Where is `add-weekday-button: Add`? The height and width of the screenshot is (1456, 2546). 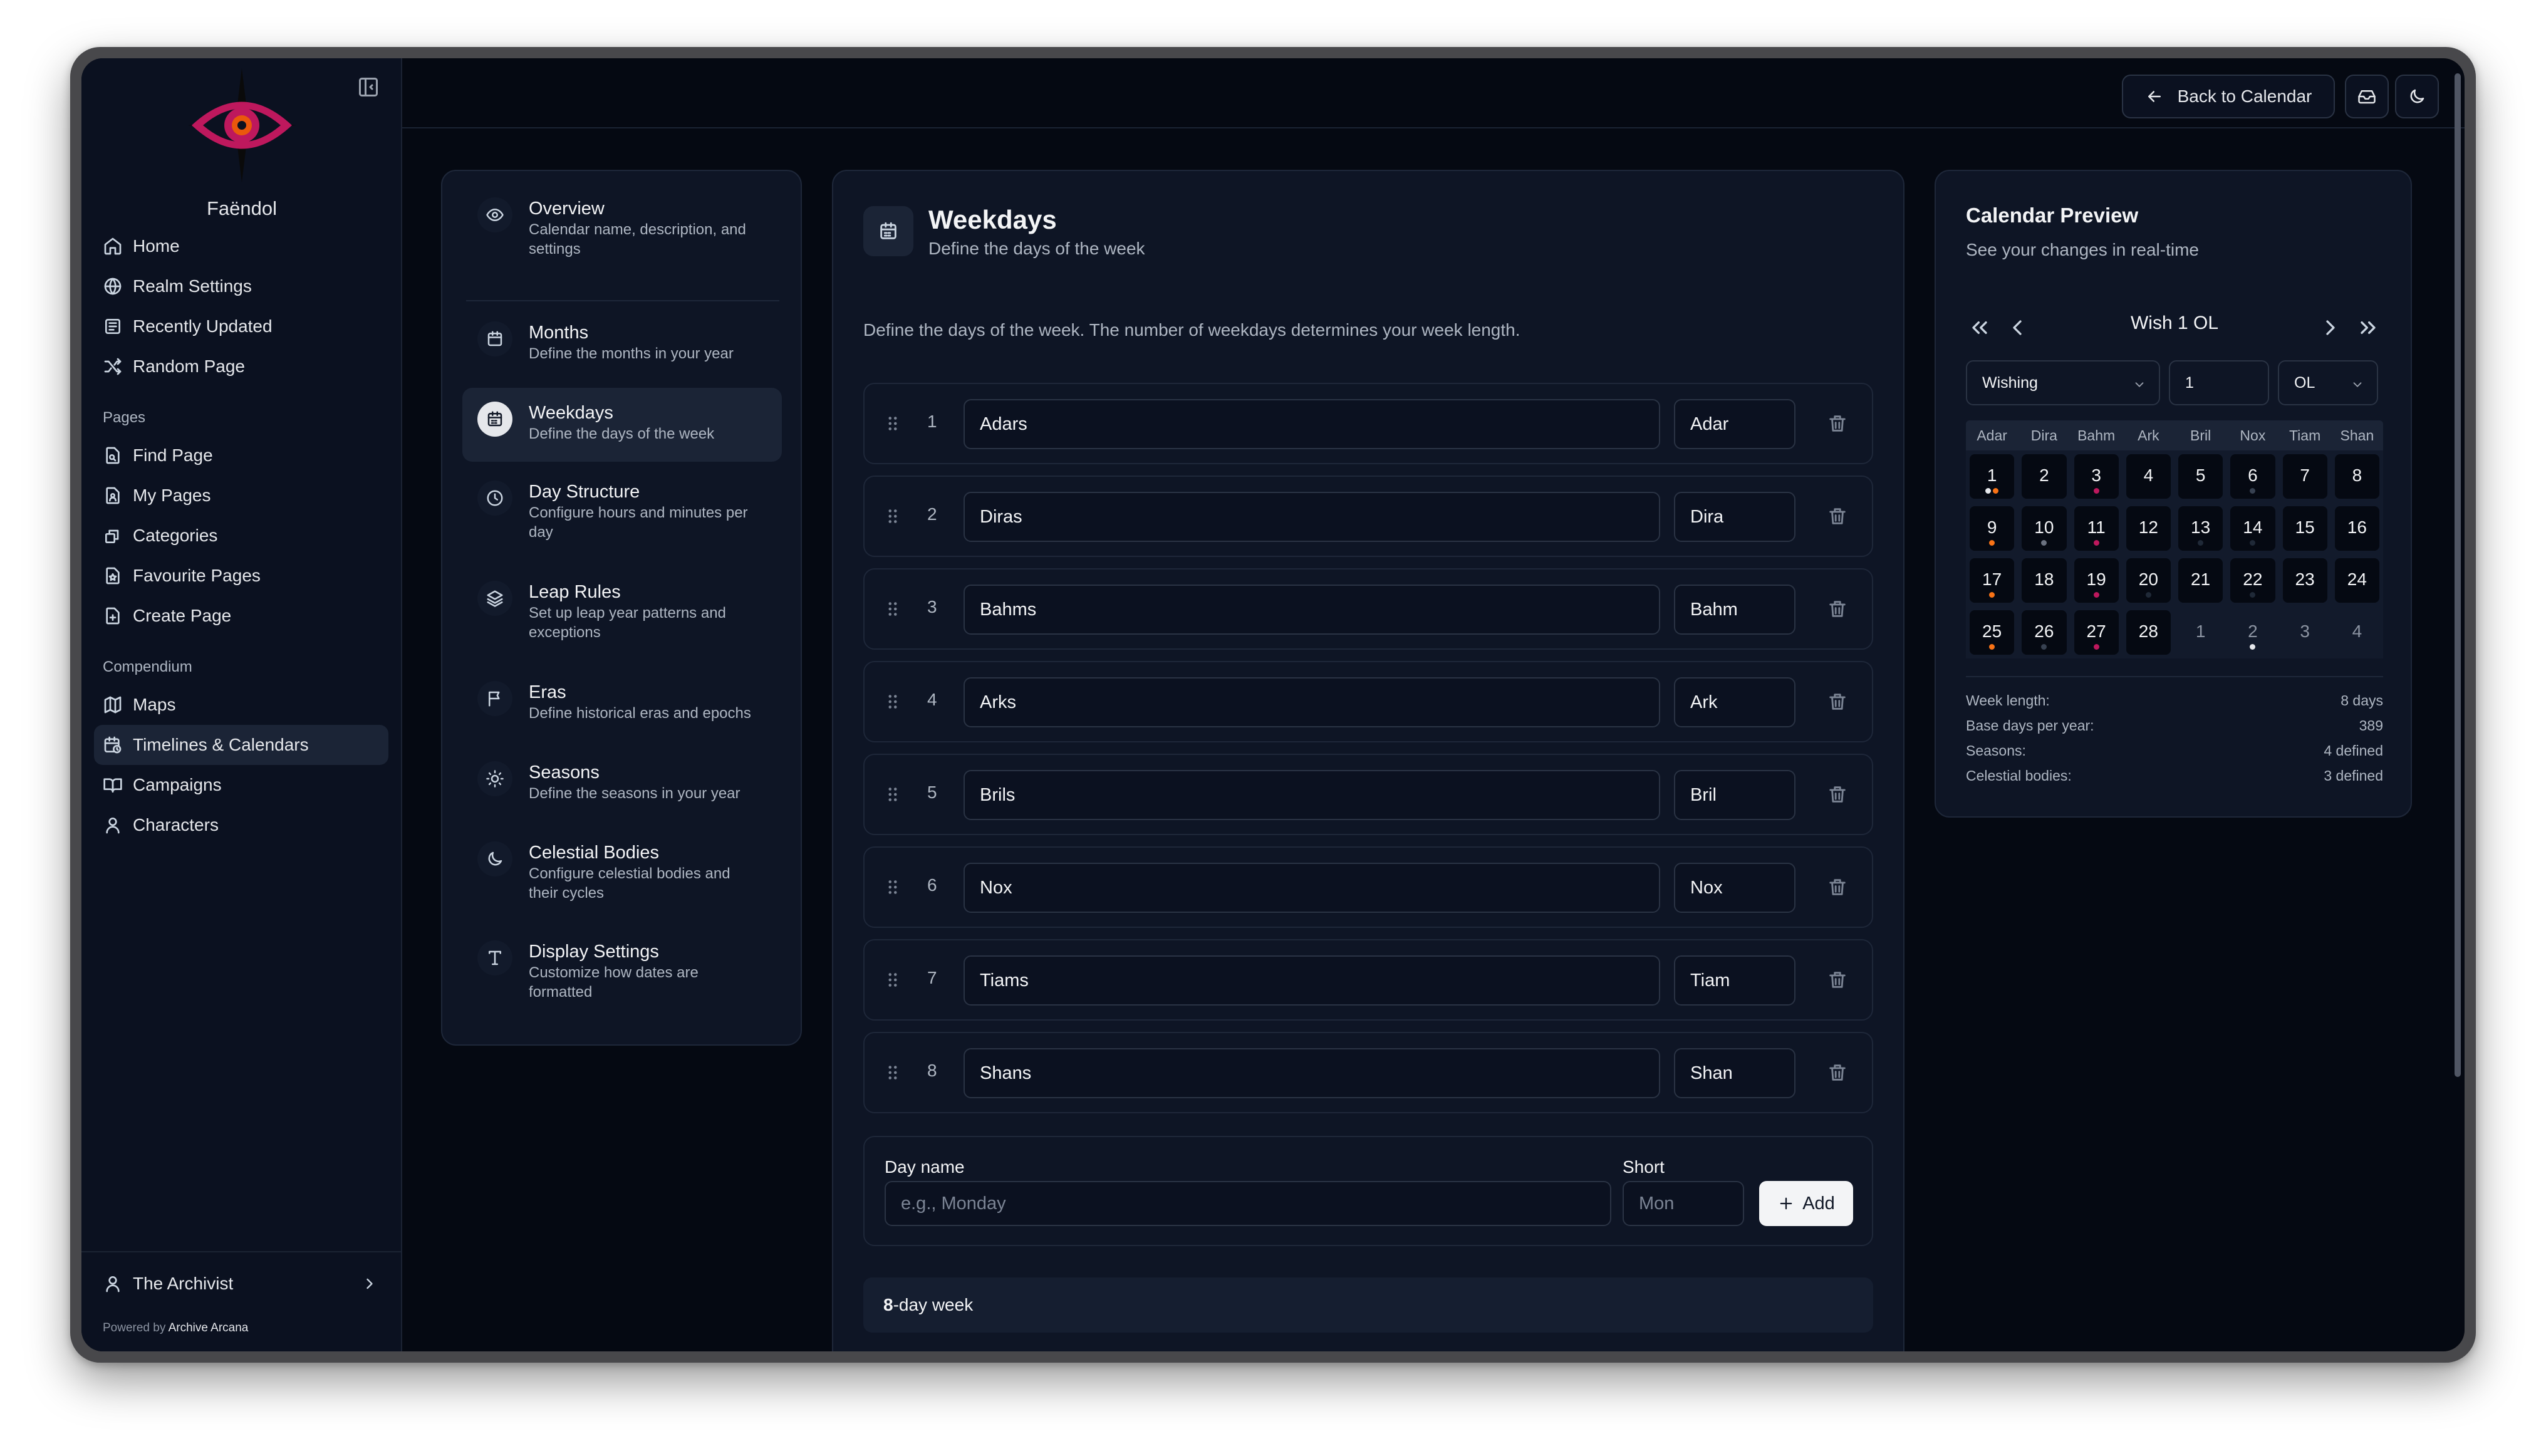 add-weekday-button: Add is located at coordinates (1806, 1204).